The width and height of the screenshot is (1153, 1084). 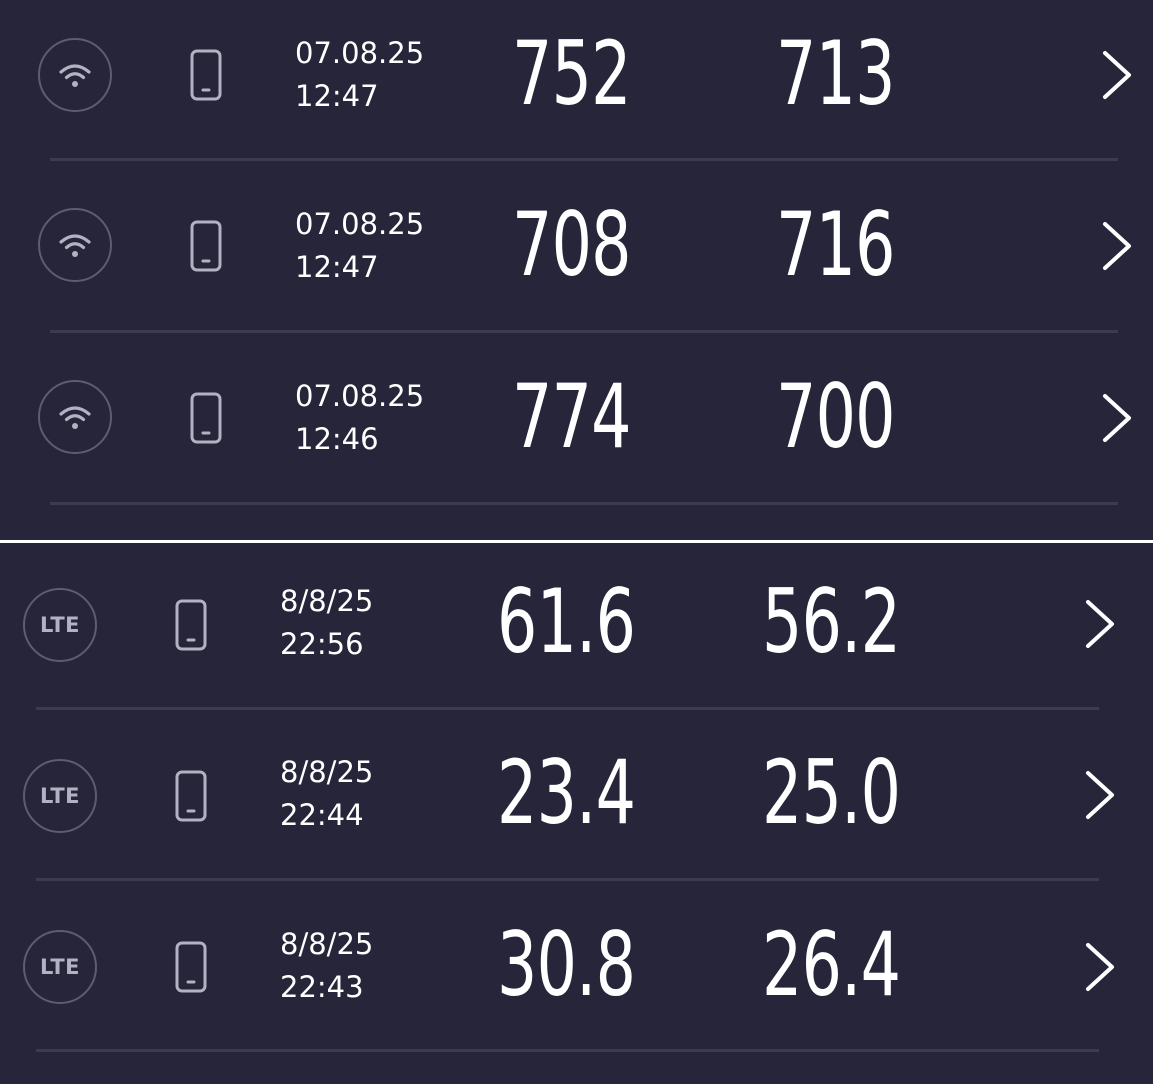 What do you see at coordinates (835, 416) in the screenshot?
I see `upload-speed: 700` at bounding box center [835, 416].